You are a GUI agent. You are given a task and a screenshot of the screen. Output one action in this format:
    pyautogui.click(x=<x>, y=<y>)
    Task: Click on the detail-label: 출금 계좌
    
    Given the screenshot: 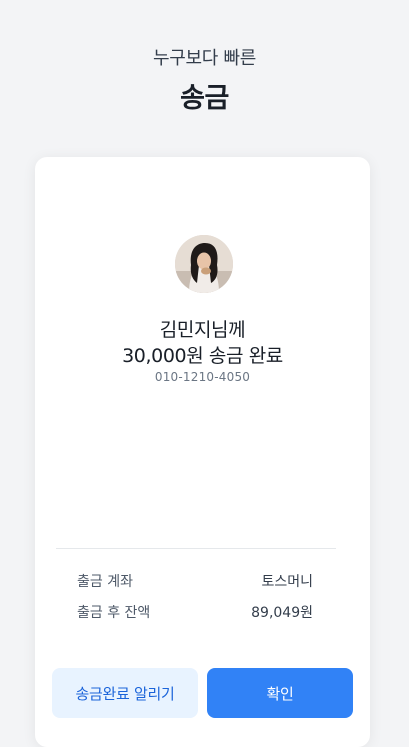 What is the action you would take?
    pyautogui.click(x=105, y=582)
    